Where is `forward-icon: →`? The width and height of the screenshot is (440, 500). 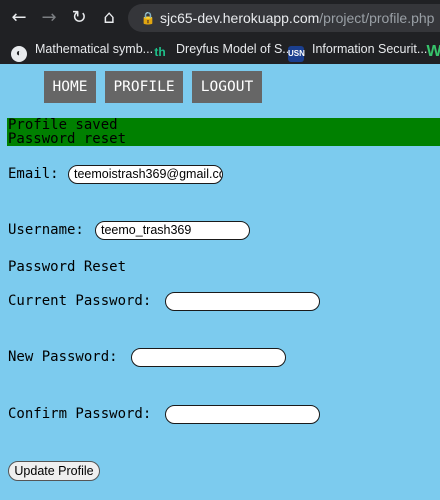 forward-icon: → is located at coordinates (49, 18).